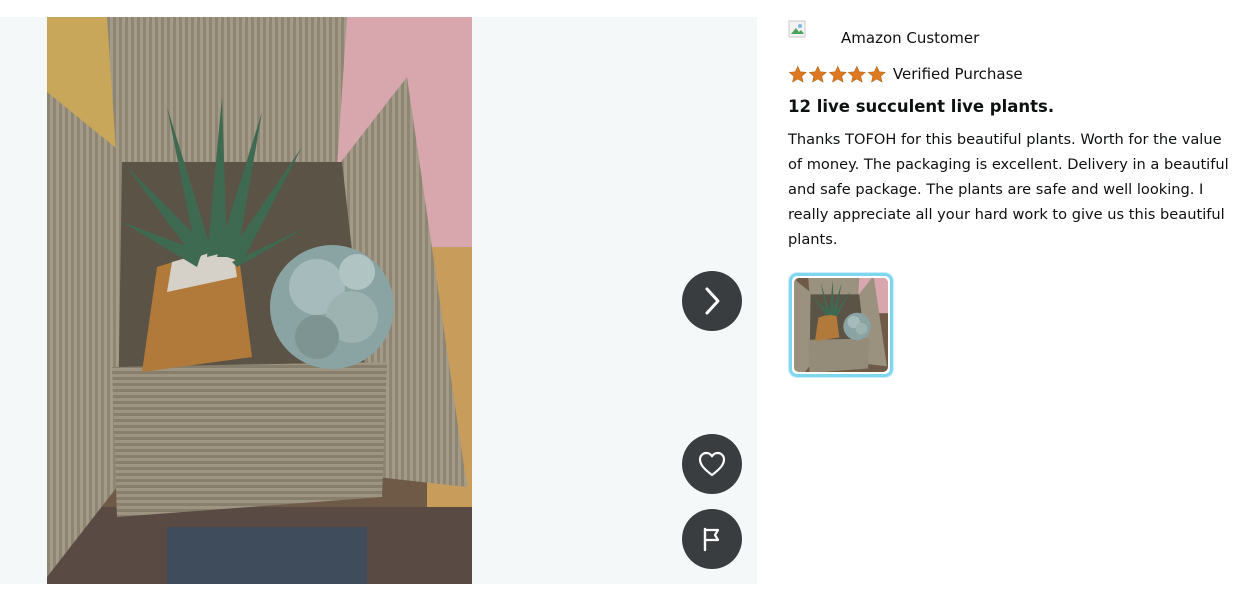 This screenshot has height=600, width=1242. I want to click on like-button, so click(712, 464).